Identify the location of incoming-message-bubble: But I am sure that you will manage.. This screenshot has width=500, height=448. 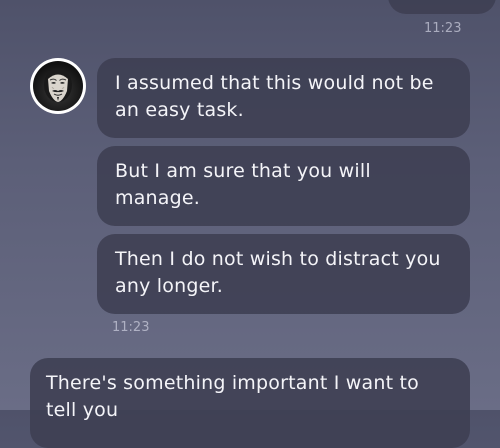
(283, 186).